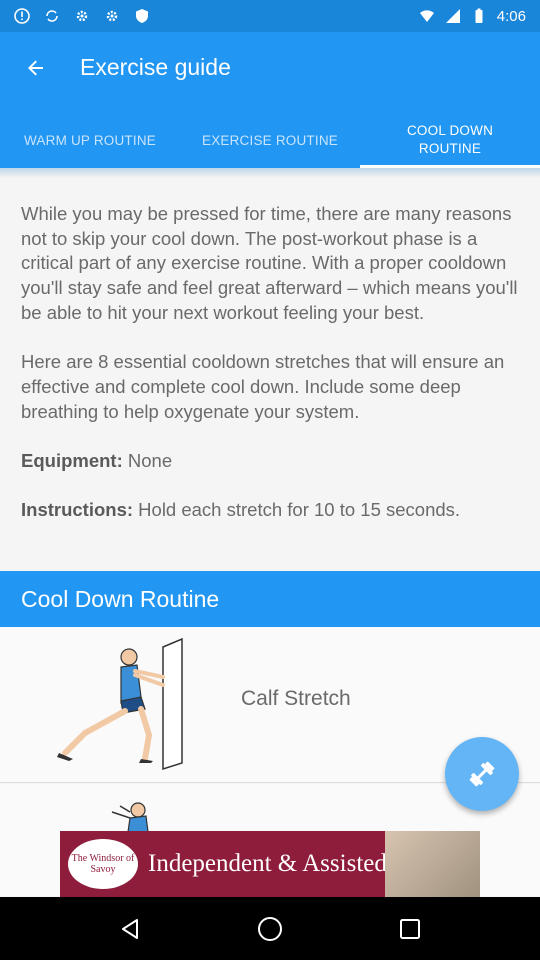 This screenshot has height=960, width=540. What do you see at coordinates (77, 510) in the screenshot?
I see `instructions-label: Instructions:` at bounding box center [77, 510].